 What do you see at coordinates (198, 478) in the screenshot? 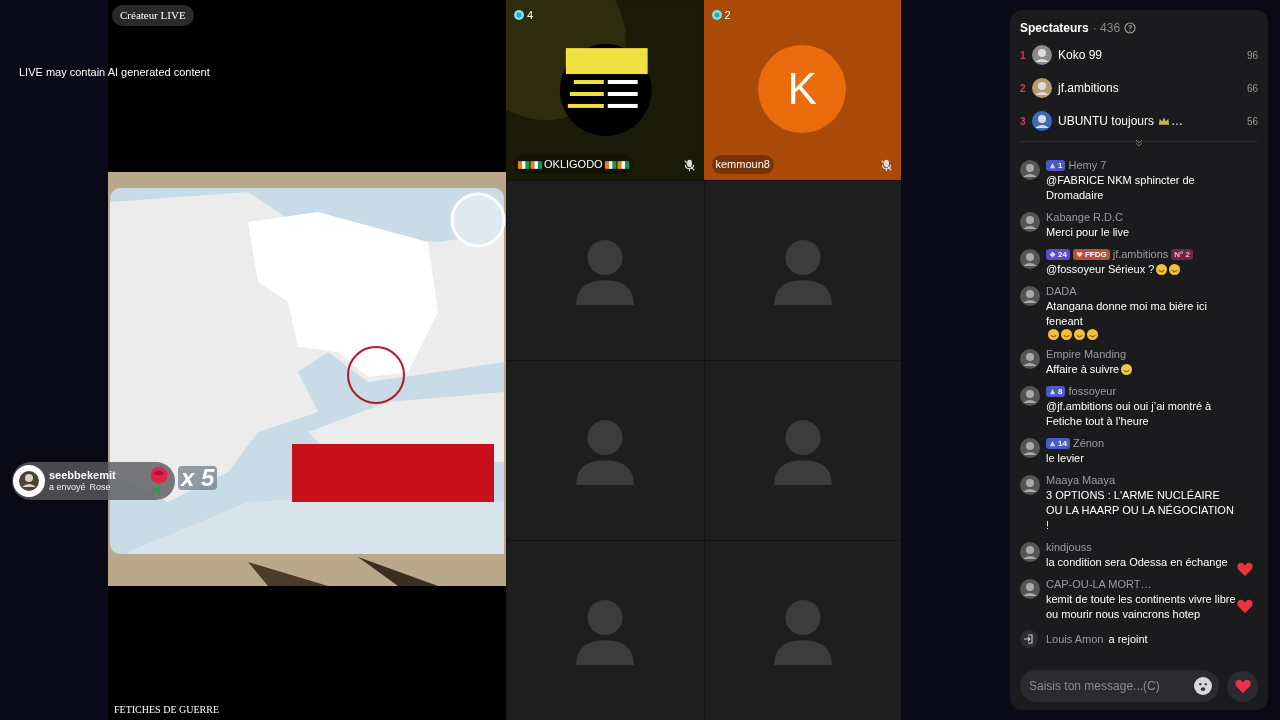
I see `gift-count: x 5` at bounding box center [198, 478].